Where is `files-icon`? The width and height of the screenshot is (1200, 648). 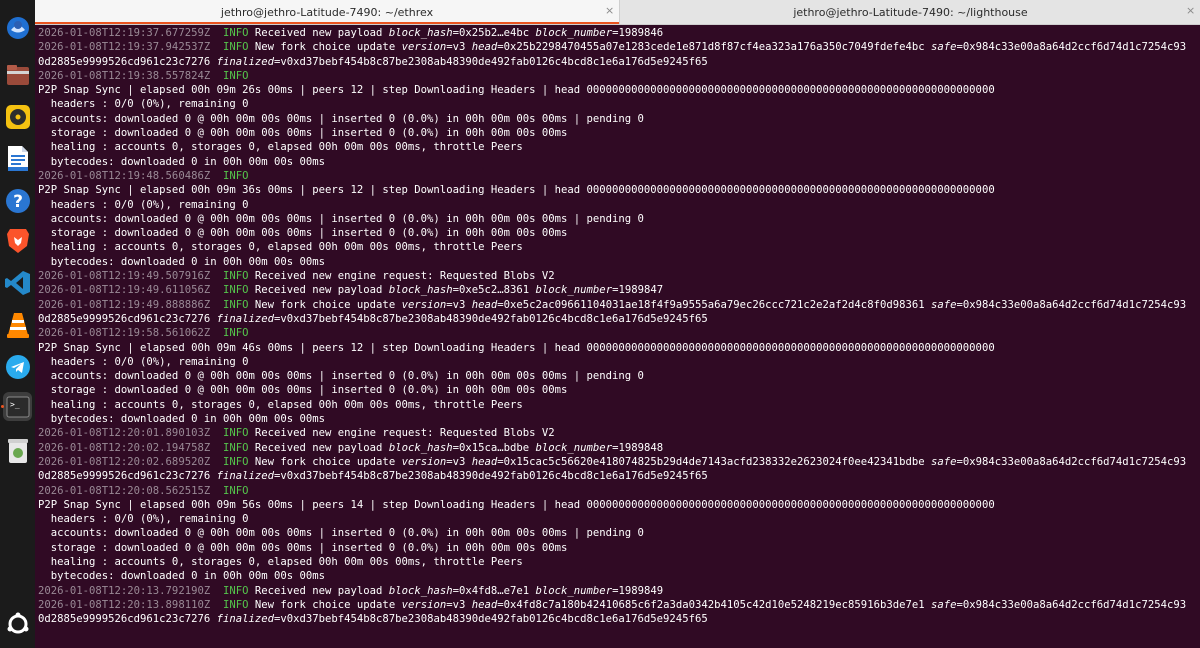 files-icon is located at coordinates (17, 74).